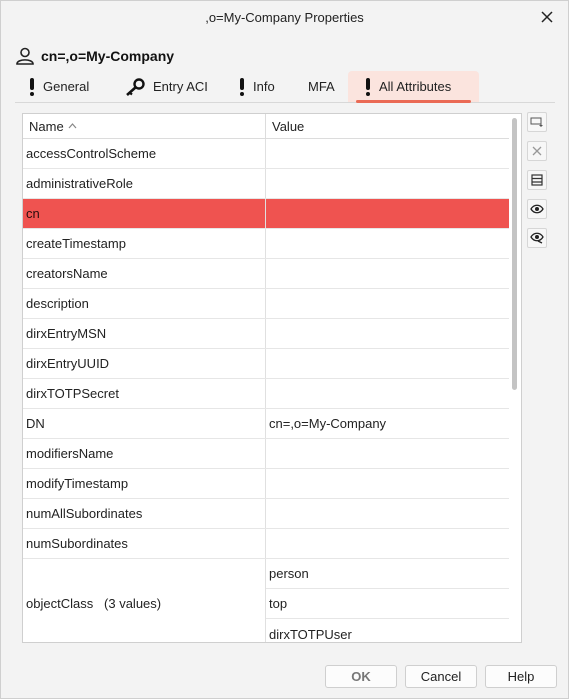  What do you see at coordinates (288, 126) in the screenshot?
I see `column-header-label: Value` at bounding box center [288, 126].